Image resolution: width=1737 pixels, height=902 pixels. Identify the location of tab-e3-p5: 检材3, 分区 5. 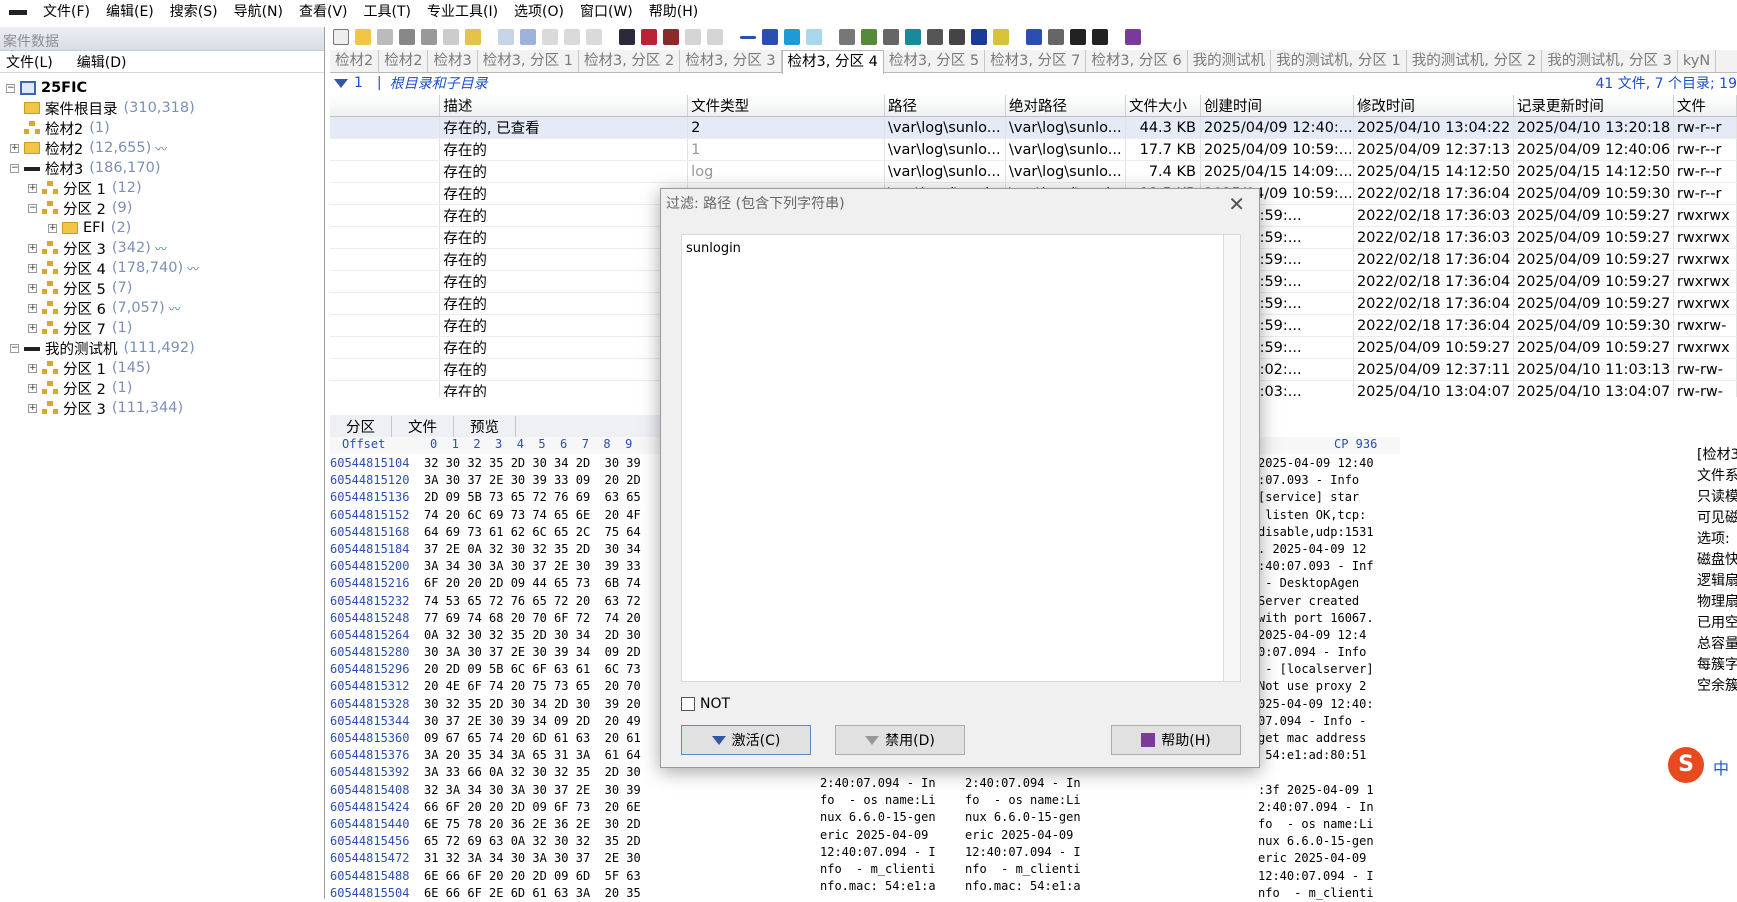
(935, 61).